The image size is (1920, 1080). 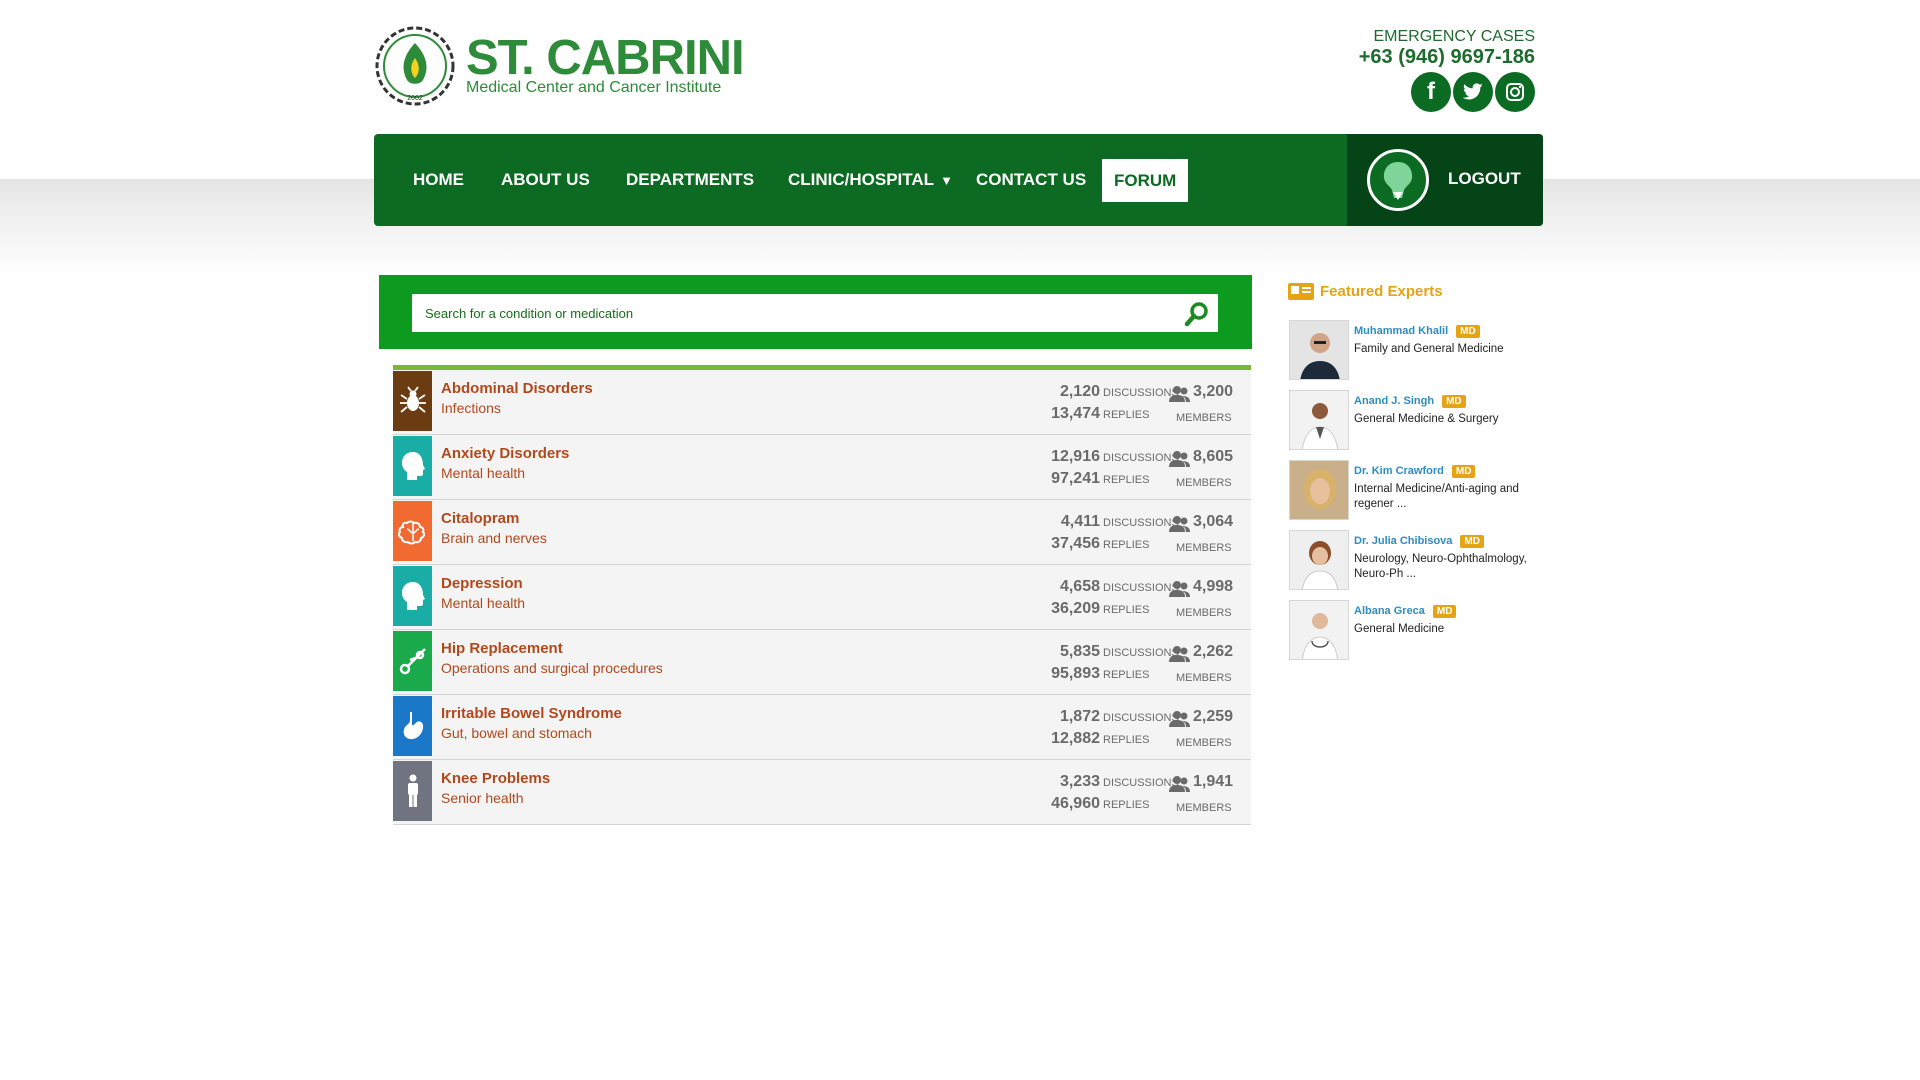 What do you see at coordinates (517, 388) in the screenshot?
I see `topic-title: Abdominal Disorders` at bounding box center [517, 388].